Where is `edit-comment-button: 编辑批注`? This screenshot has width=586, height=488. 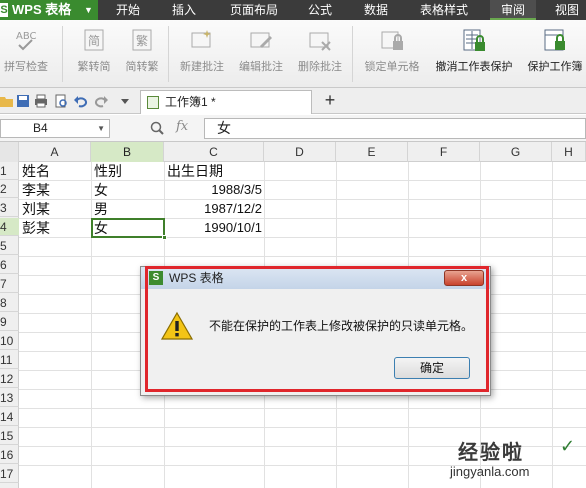 edit-comment-button: 编辑批注 is located at coordinates (261, 51).